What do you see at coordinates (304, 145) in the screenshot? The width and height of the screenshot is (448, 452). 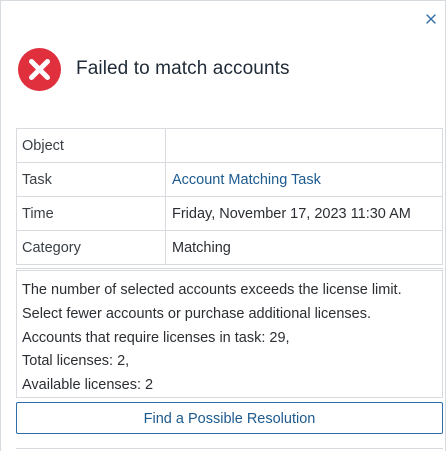 I see `object-value` at bounding box center [304, 145].